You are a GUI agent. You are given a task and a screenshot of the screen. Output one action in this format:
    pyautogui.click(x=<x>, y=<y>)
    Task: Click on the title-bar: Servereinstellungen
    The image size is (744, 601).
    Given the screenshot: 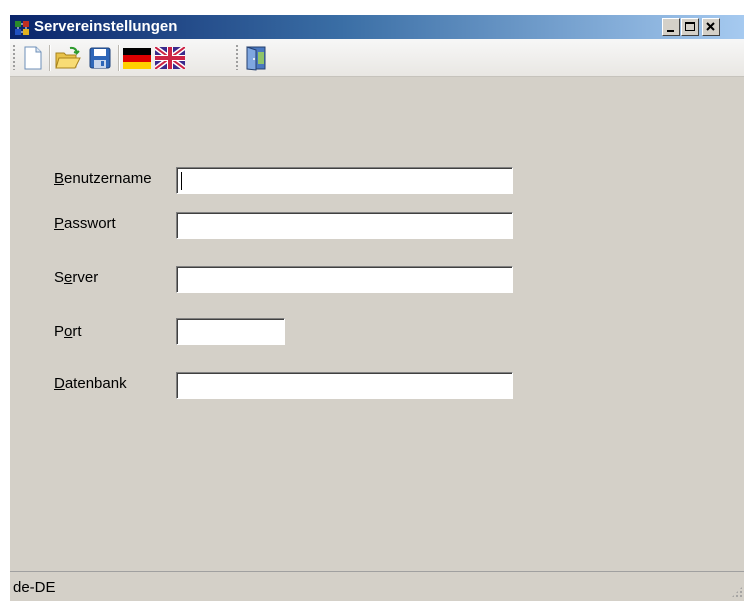 What is the action you would take?
    pyautogui.click(x=377, y=27)
    